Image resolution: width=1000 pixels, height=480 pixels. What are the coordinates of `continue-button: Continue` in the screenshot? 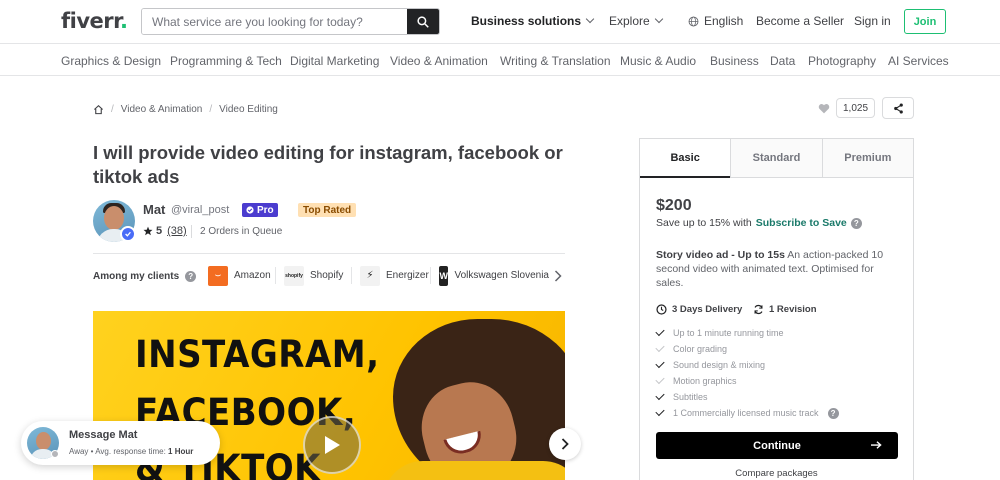 It's located at (777, 445).